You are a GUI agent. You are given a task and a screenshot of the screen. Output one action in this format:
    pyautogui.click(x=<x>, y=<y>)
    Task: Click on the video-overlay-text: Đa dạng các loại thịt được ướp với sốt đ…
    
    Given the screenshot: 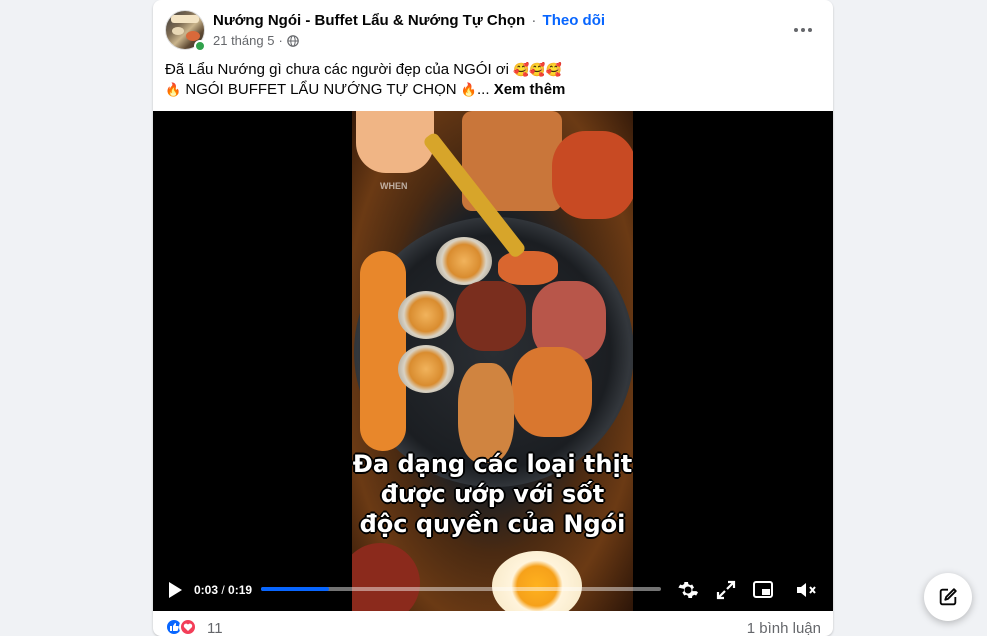 What is the action you would take?
    pyautogui.click(x=492, y=494)
    